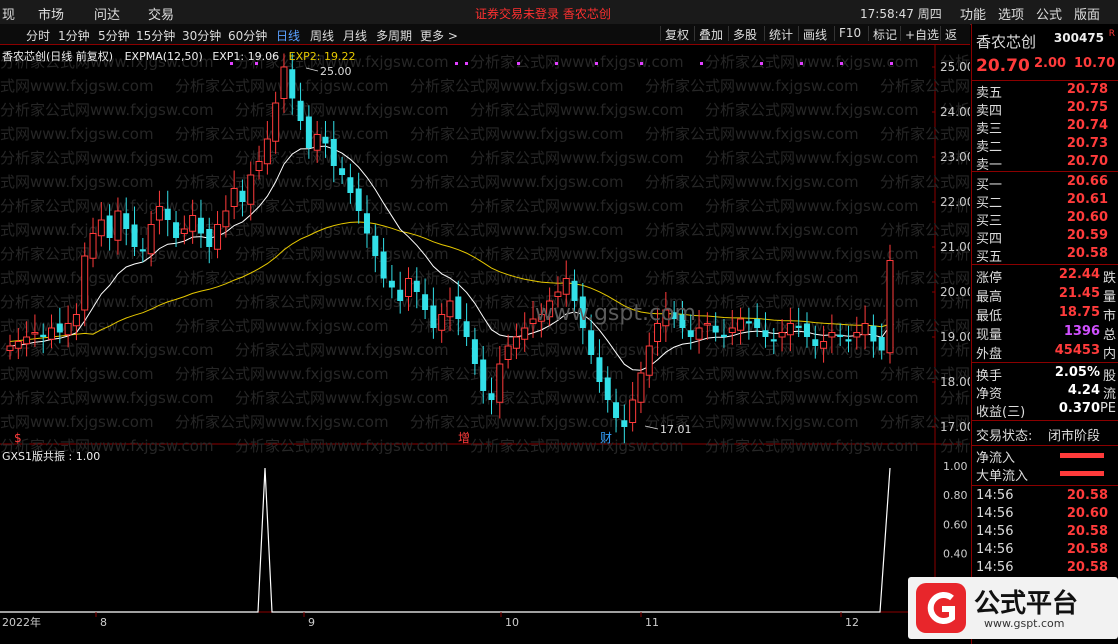 This screenshot has height=644, width=1118. I want to click on tab-fenshi: 分时, so click(38, 35).